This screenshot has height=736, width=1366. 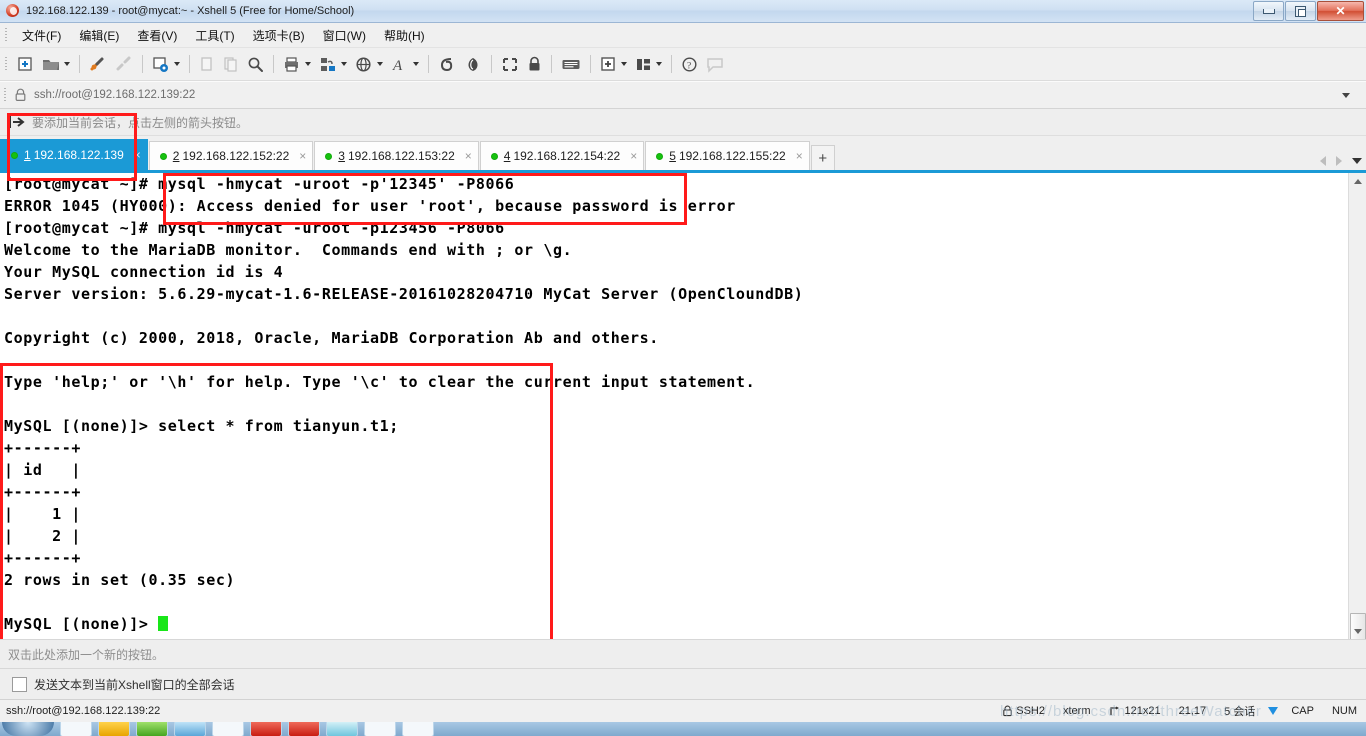 I want to click on print-icon, so click(x=297, y=64).